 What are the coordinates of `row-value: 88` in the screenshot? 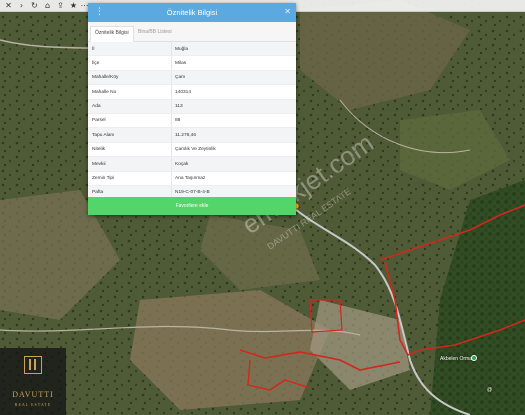 It's located at (178, 121).